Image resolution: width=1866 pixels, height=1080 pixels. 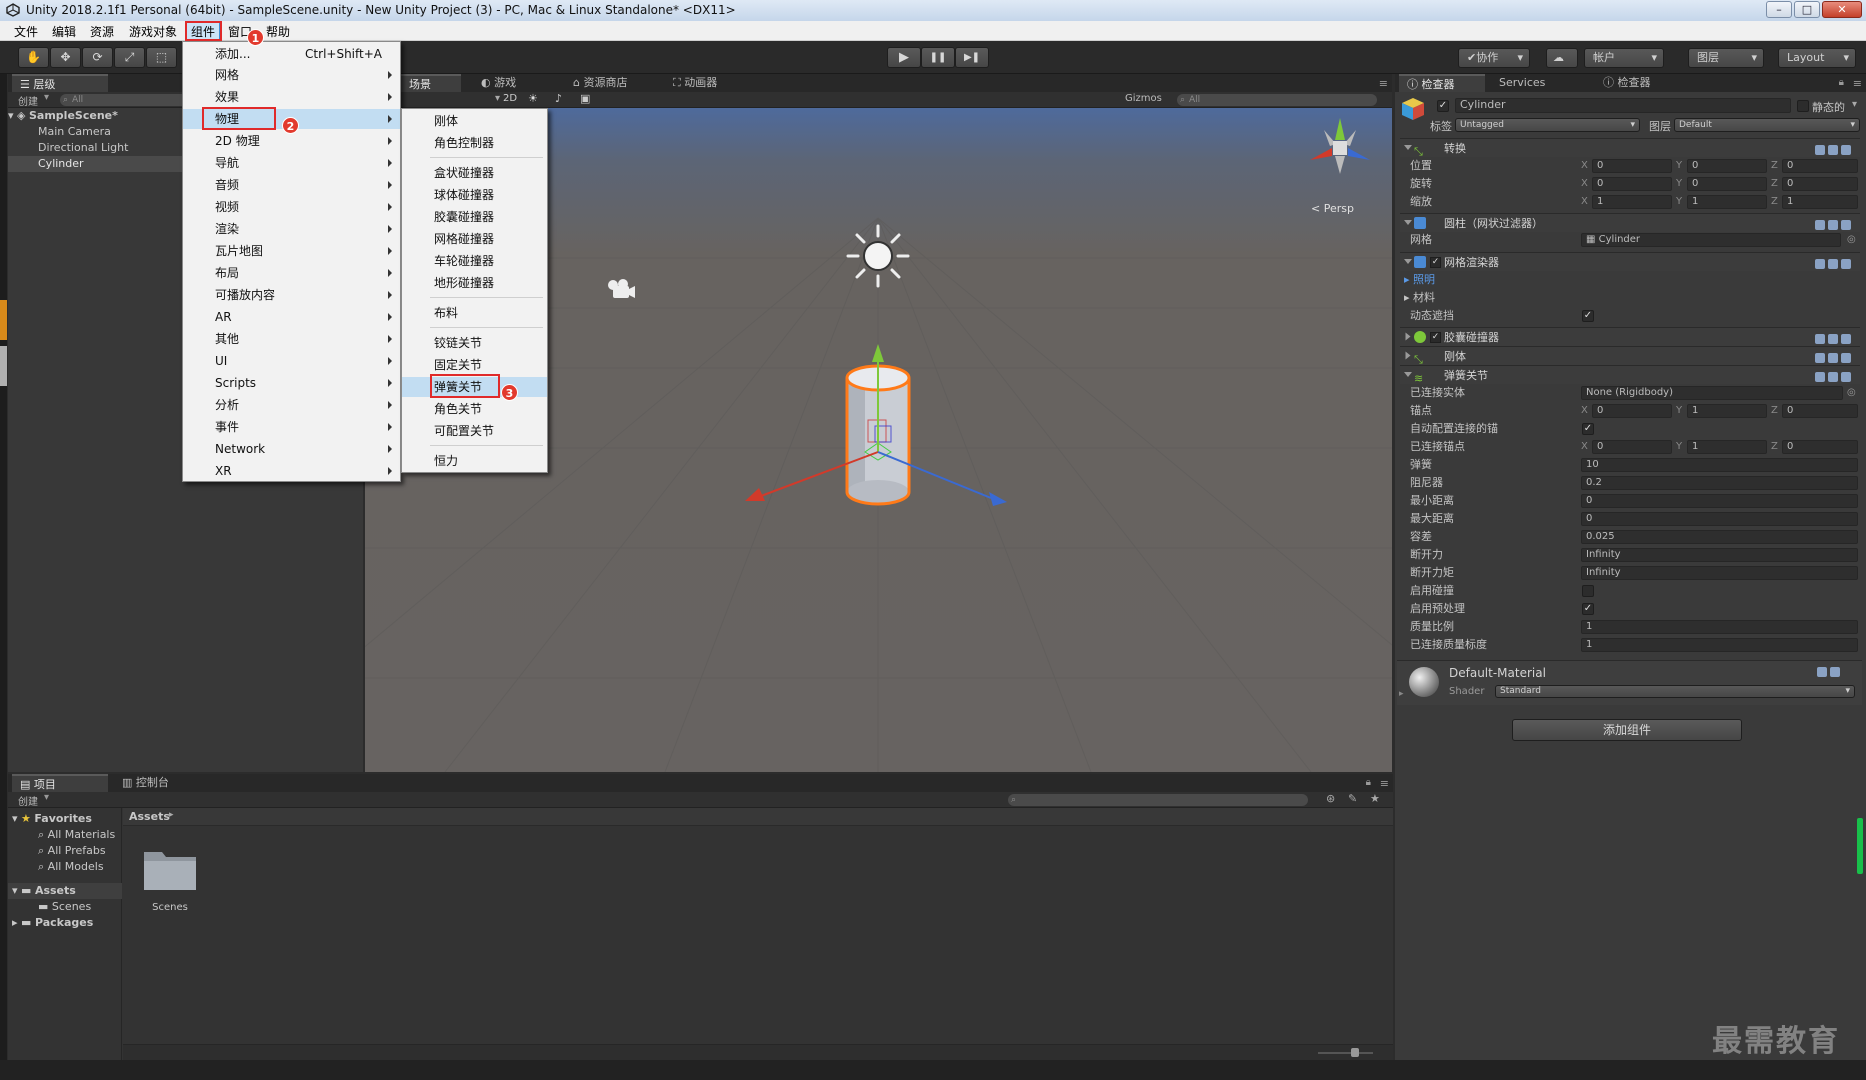 What do you see at coordinates (1632, 447) in the screenshot?
I see `connected-anchor-x-input: 0` at bounding box center [1632, 447].